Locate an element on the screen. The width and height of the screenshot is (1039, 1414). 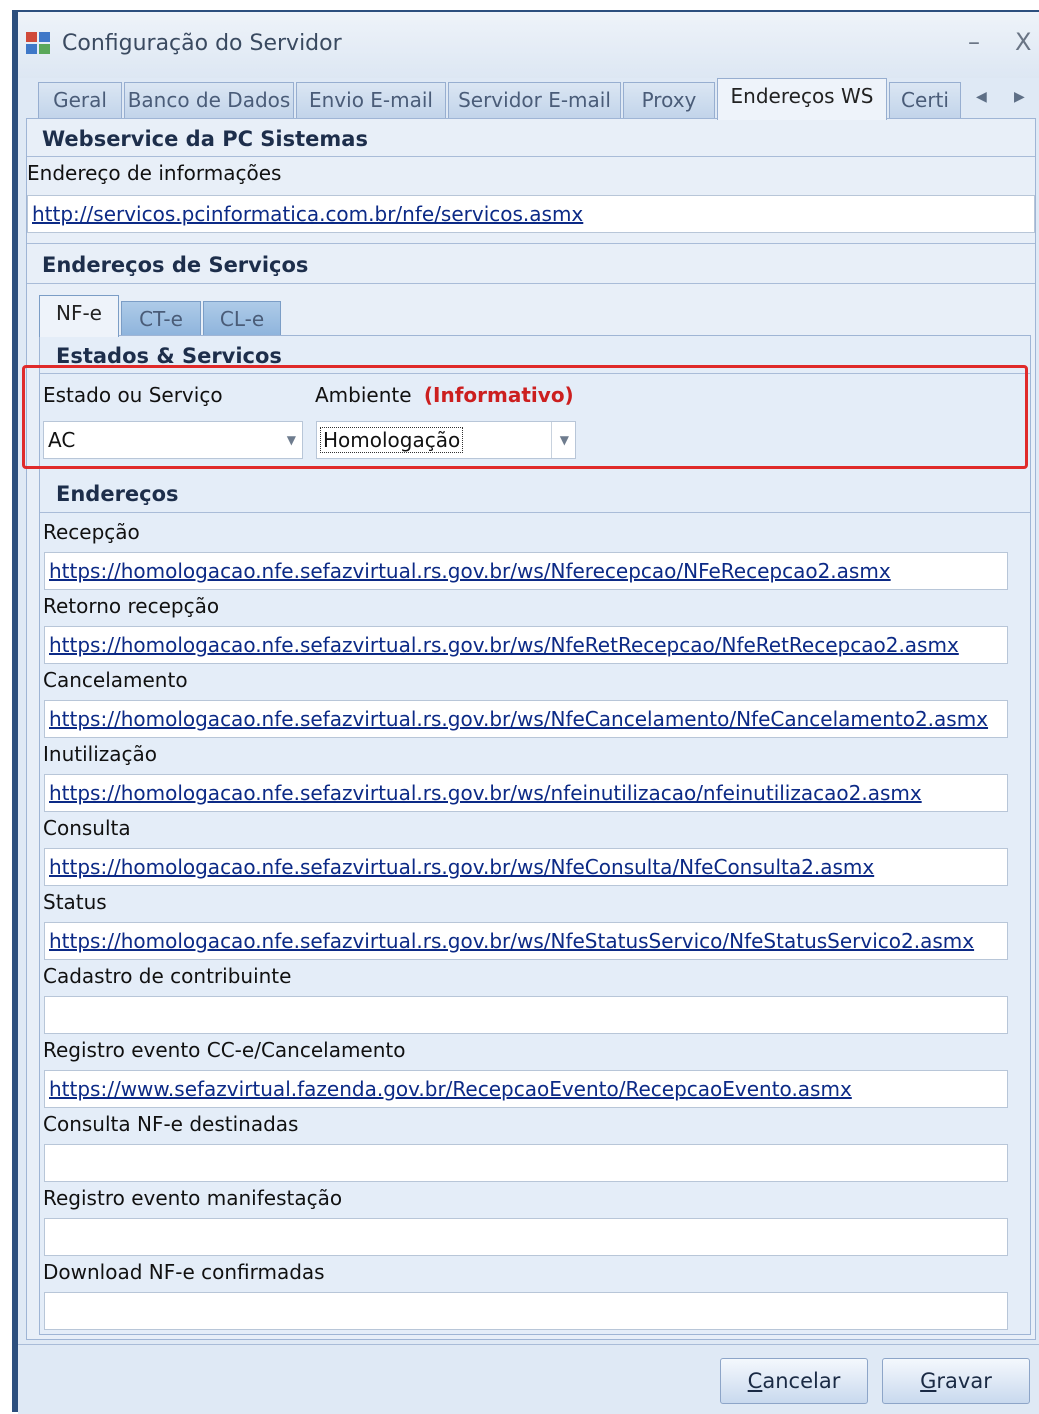
tab-geral: Geral is located at coordinates (80, 100).